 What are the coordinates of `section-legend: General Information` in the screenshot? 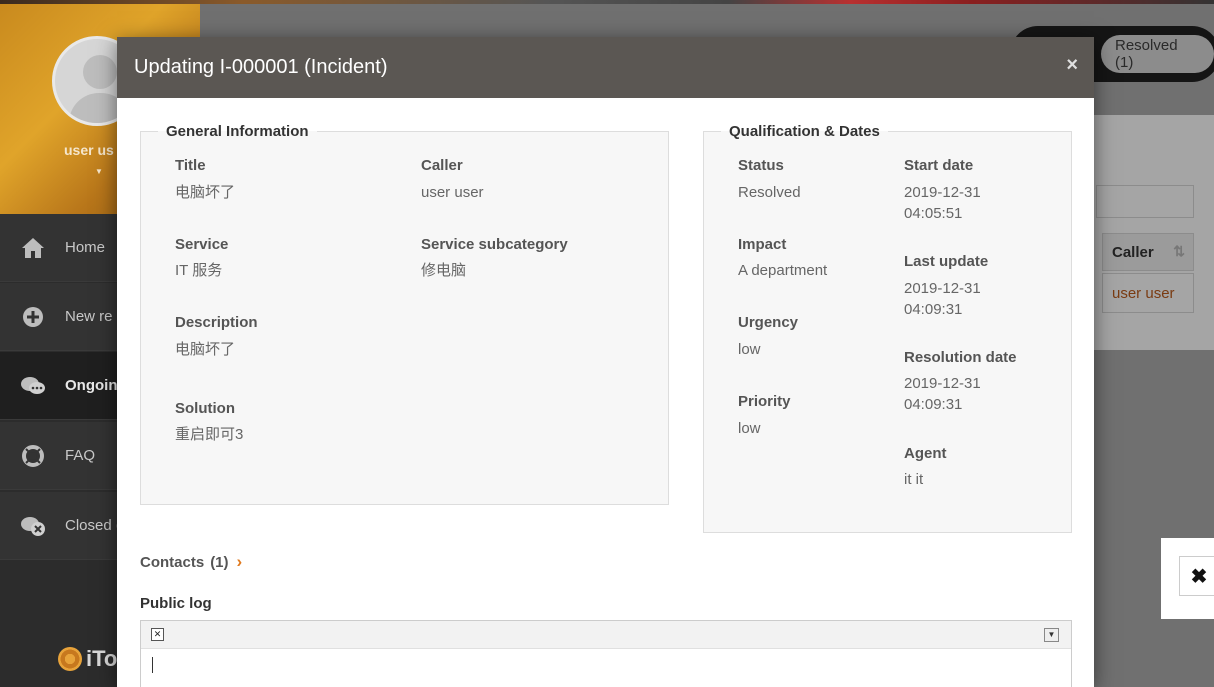 It's located at (237, 131).